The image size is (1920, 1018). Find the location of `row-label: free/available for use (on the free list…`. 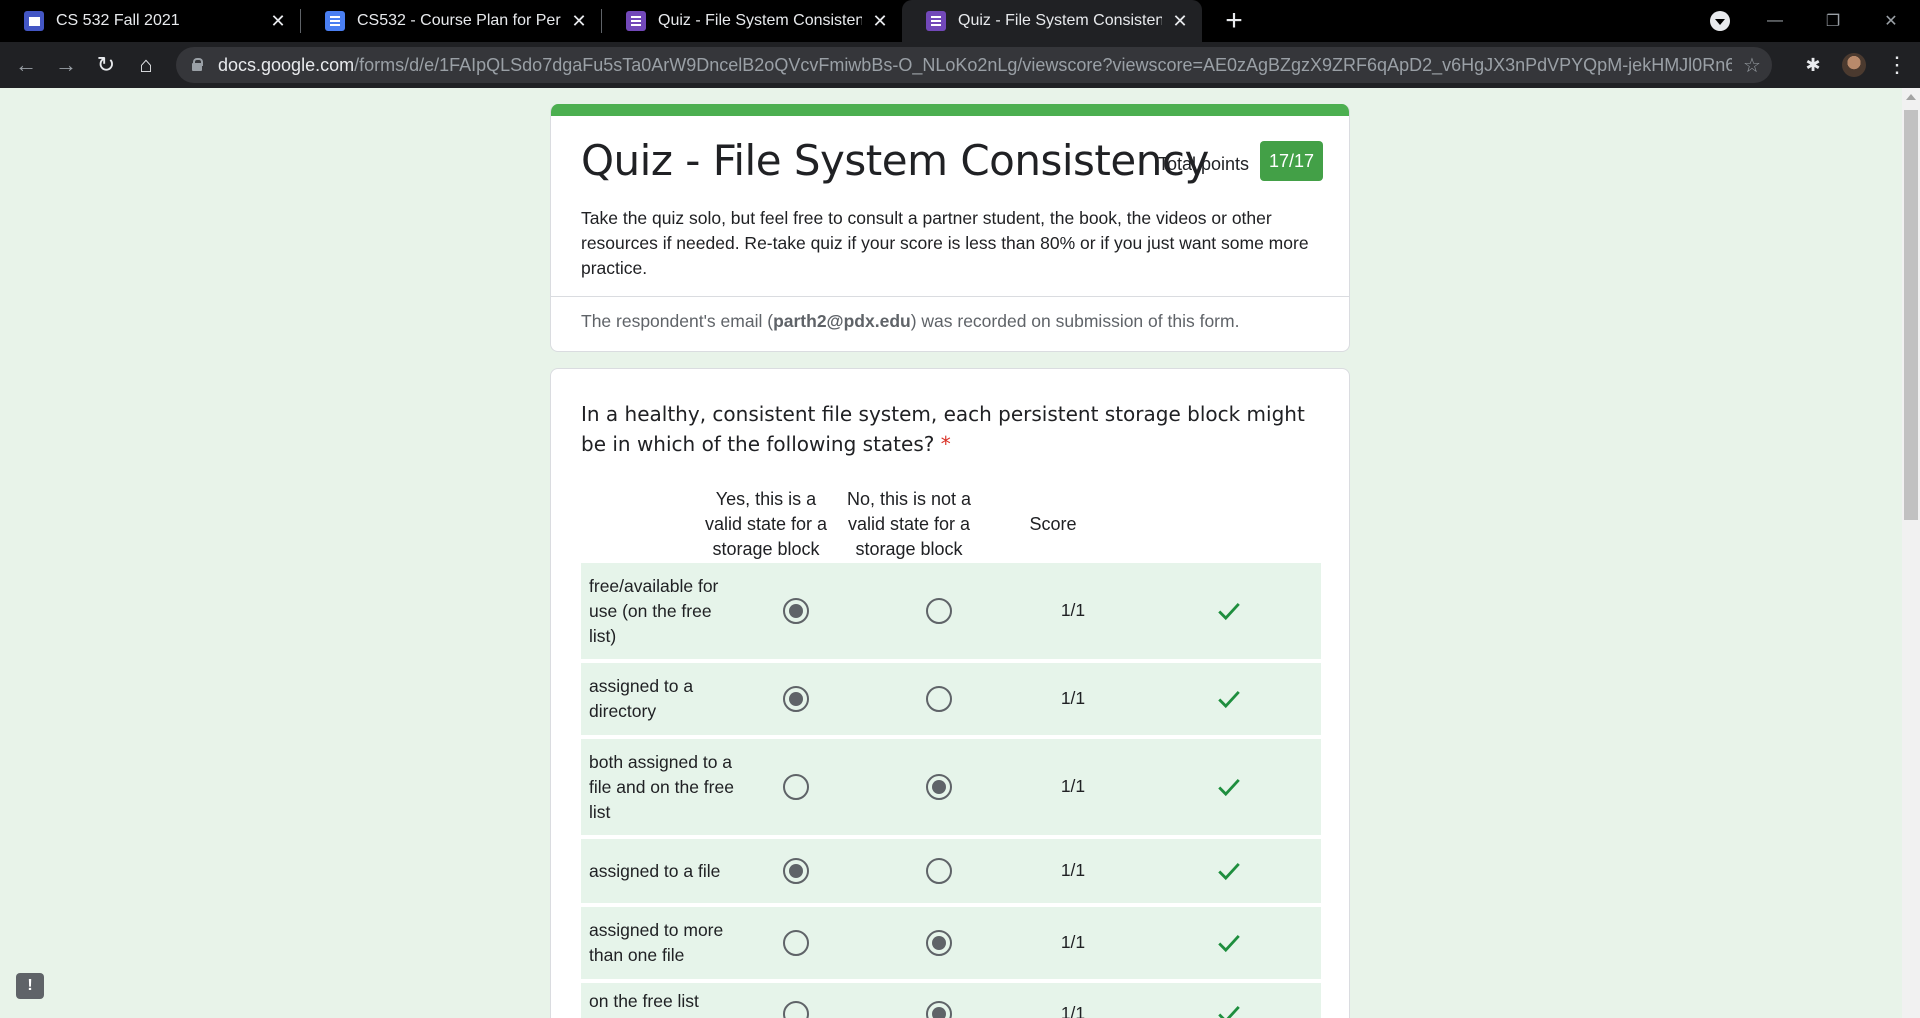

row-label: free/available for use (on the free list… is located at coordinates (654, 610).